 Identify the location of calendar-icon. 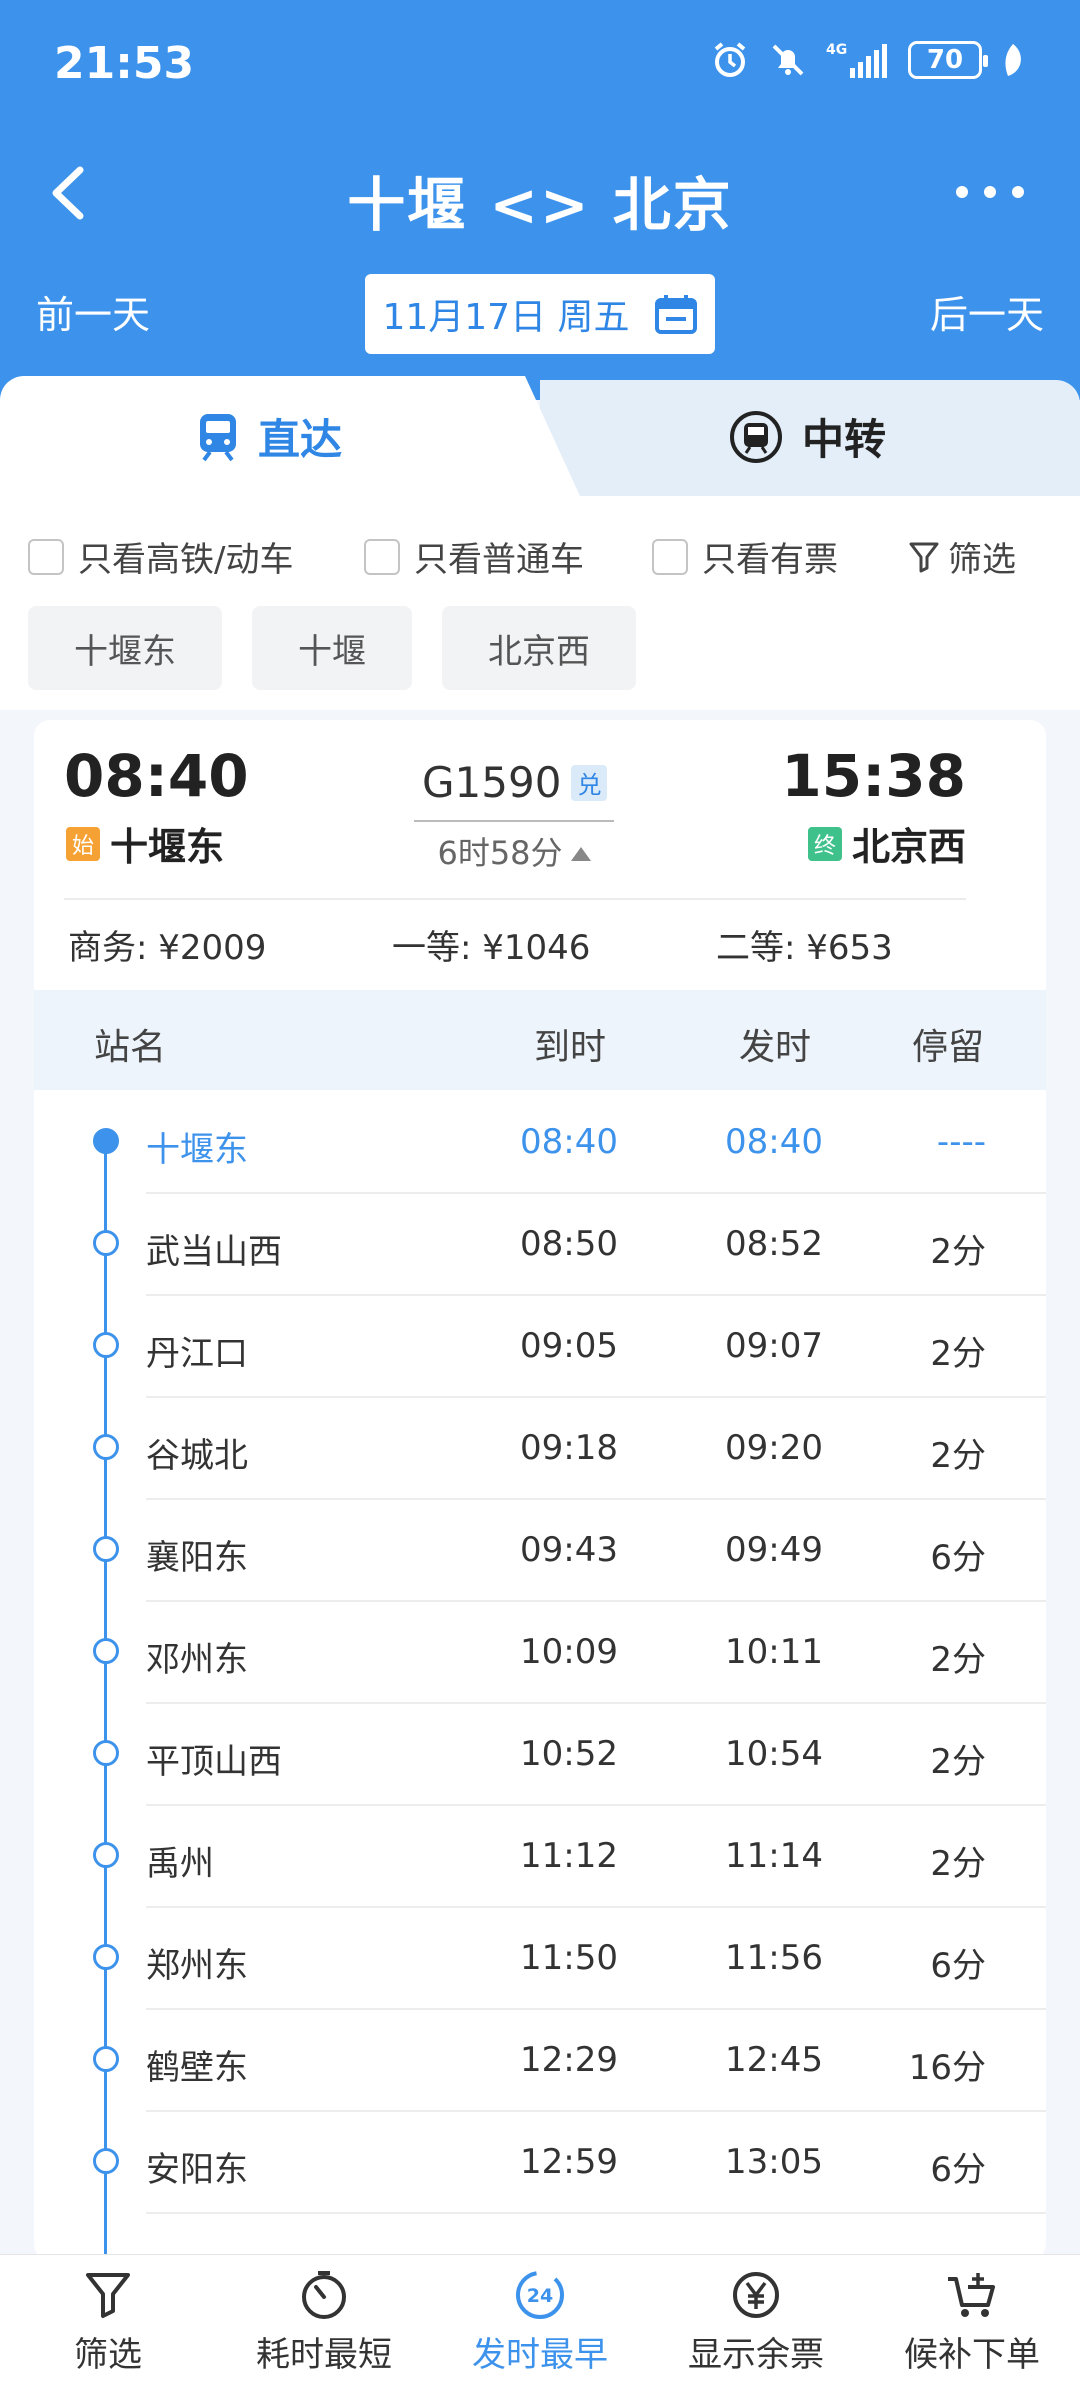
(675, 314).